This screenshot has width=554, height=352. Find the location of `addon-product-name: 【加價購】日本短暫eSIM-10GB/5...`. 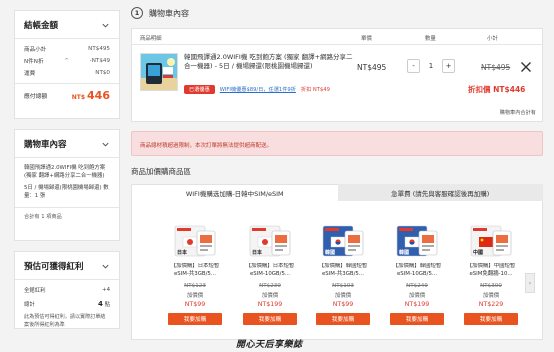

addon-product-name: 【加價購】日本短暫eSIM-10GB/5... is located at coordinates (270, 271).